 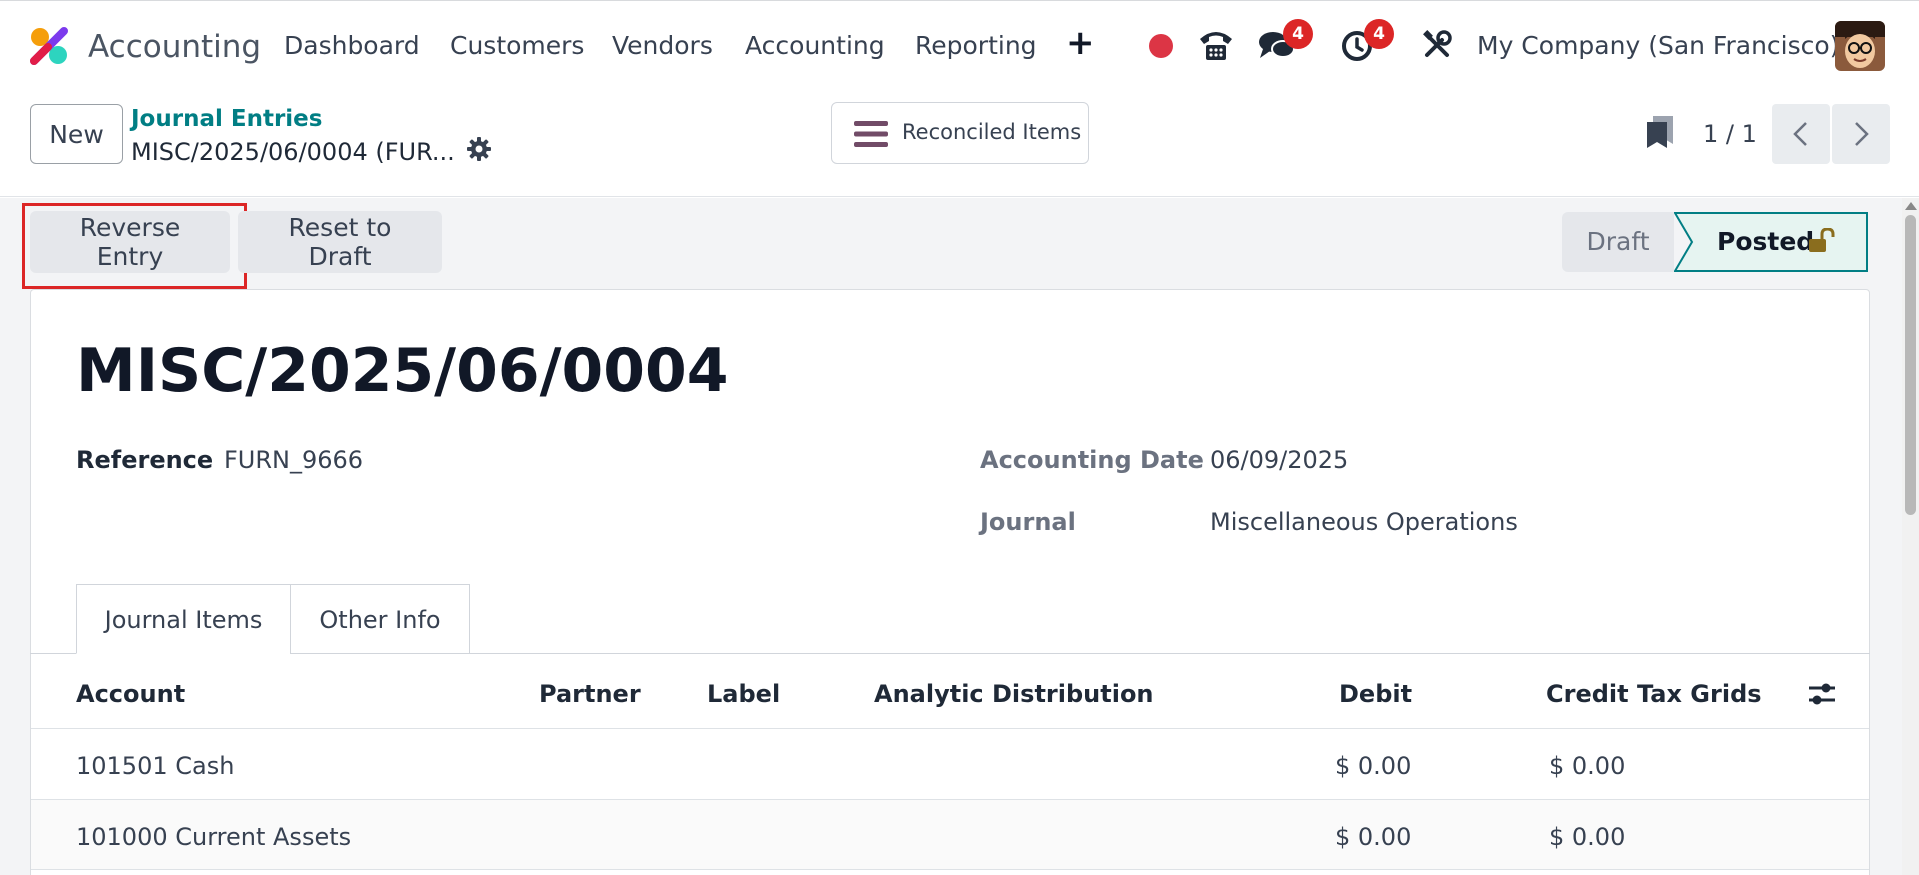 I want to click on entry-title: MISC/2025/06/0004, so click(x=402, y=371).